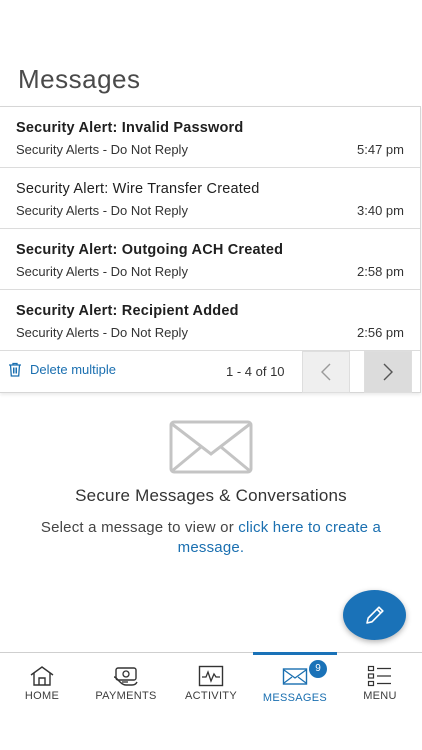 The image size is (422, 750). What do you see at coordinates (130, 128) in the screenshot?
I see `message-subject: Security Alert: Invalid Password` at bounding box center [130, 128].